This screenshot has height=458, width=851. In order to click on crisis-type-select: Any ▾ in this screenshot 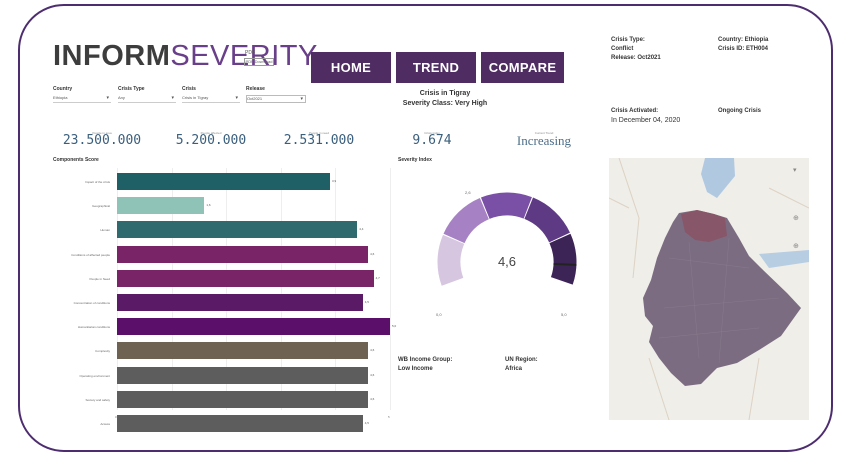, I will do `click(147, 99)`.